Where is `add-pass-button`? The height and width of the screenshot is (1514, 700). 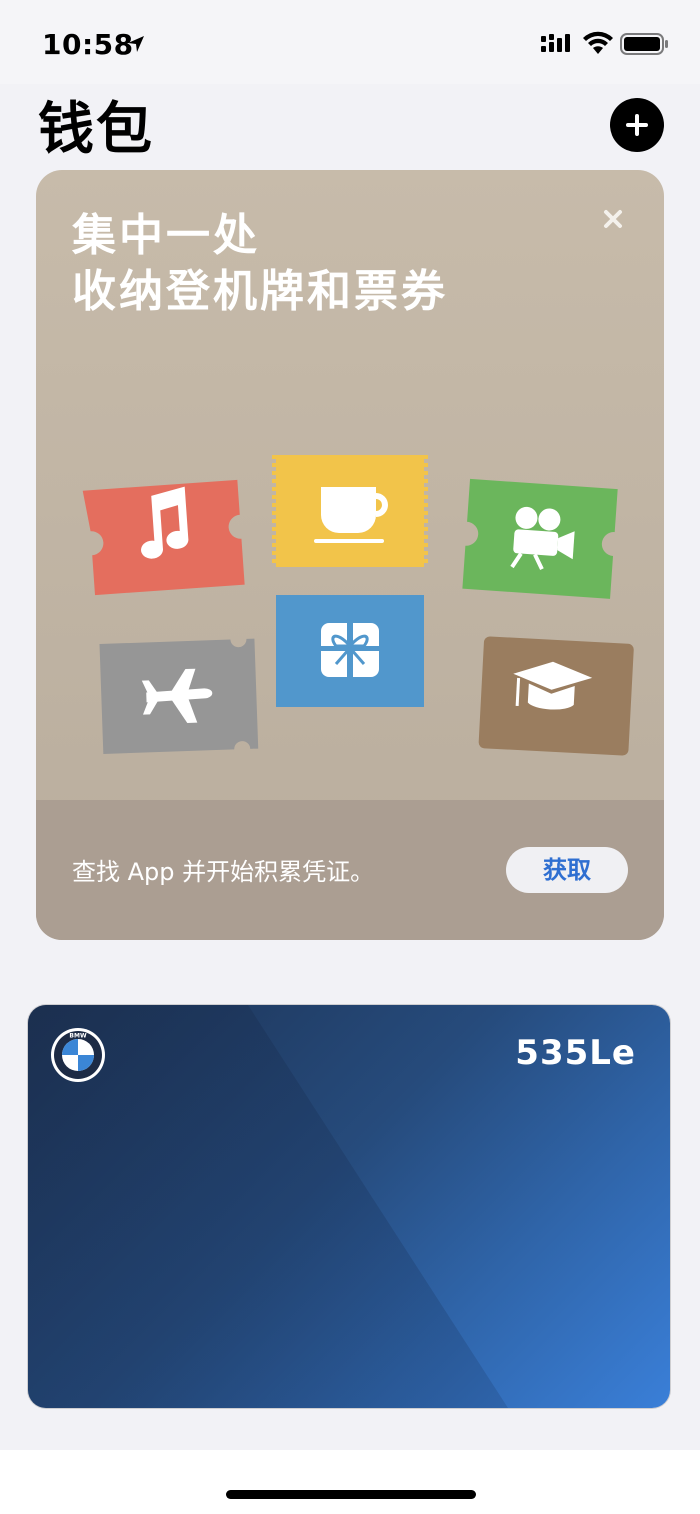
add-pass-button is located at coordinates (637, 125).